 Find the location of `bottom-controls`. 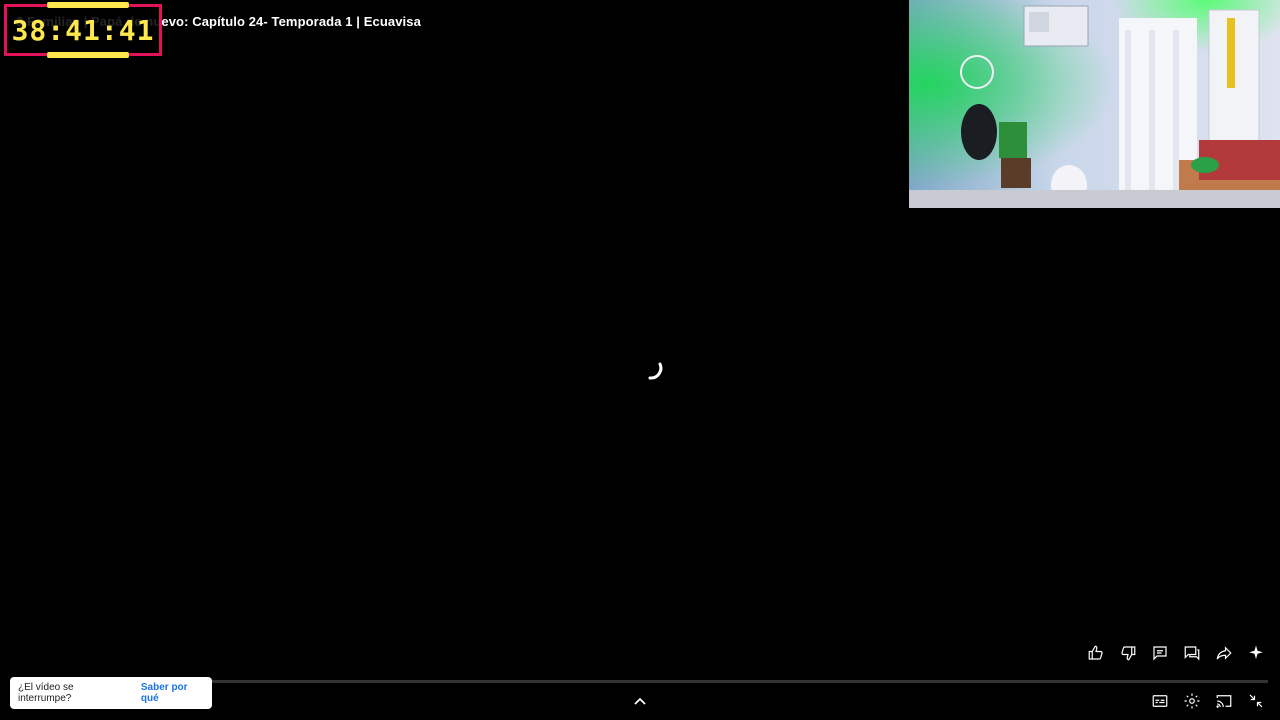

bottom-controls is located at coordinates (1208, 701).